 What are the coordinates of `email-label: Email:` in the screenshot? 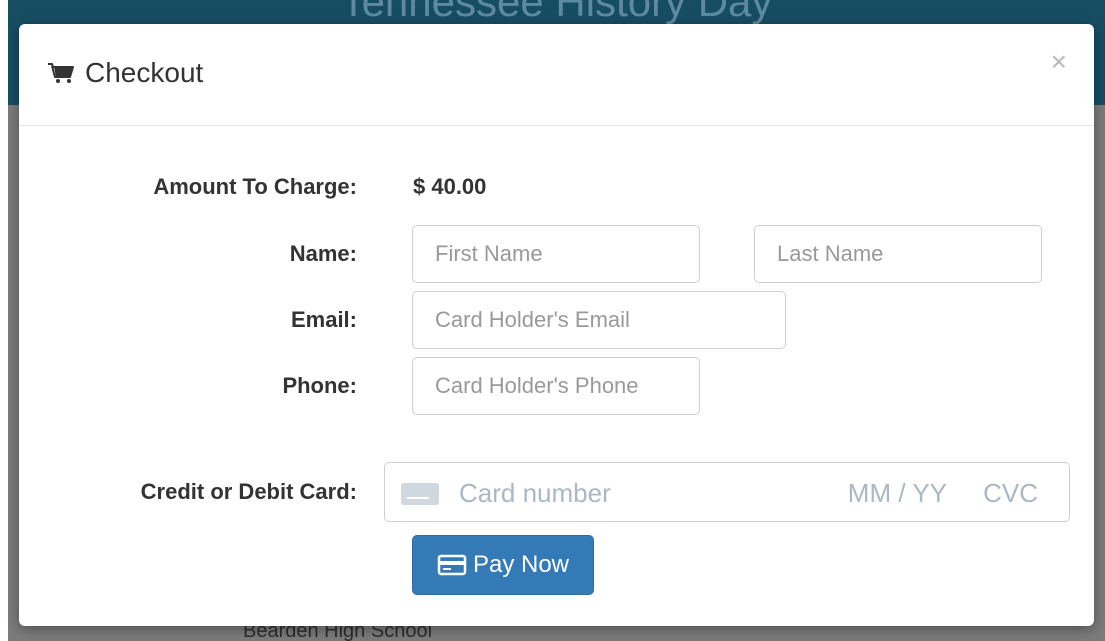 It's located at (323, 319).